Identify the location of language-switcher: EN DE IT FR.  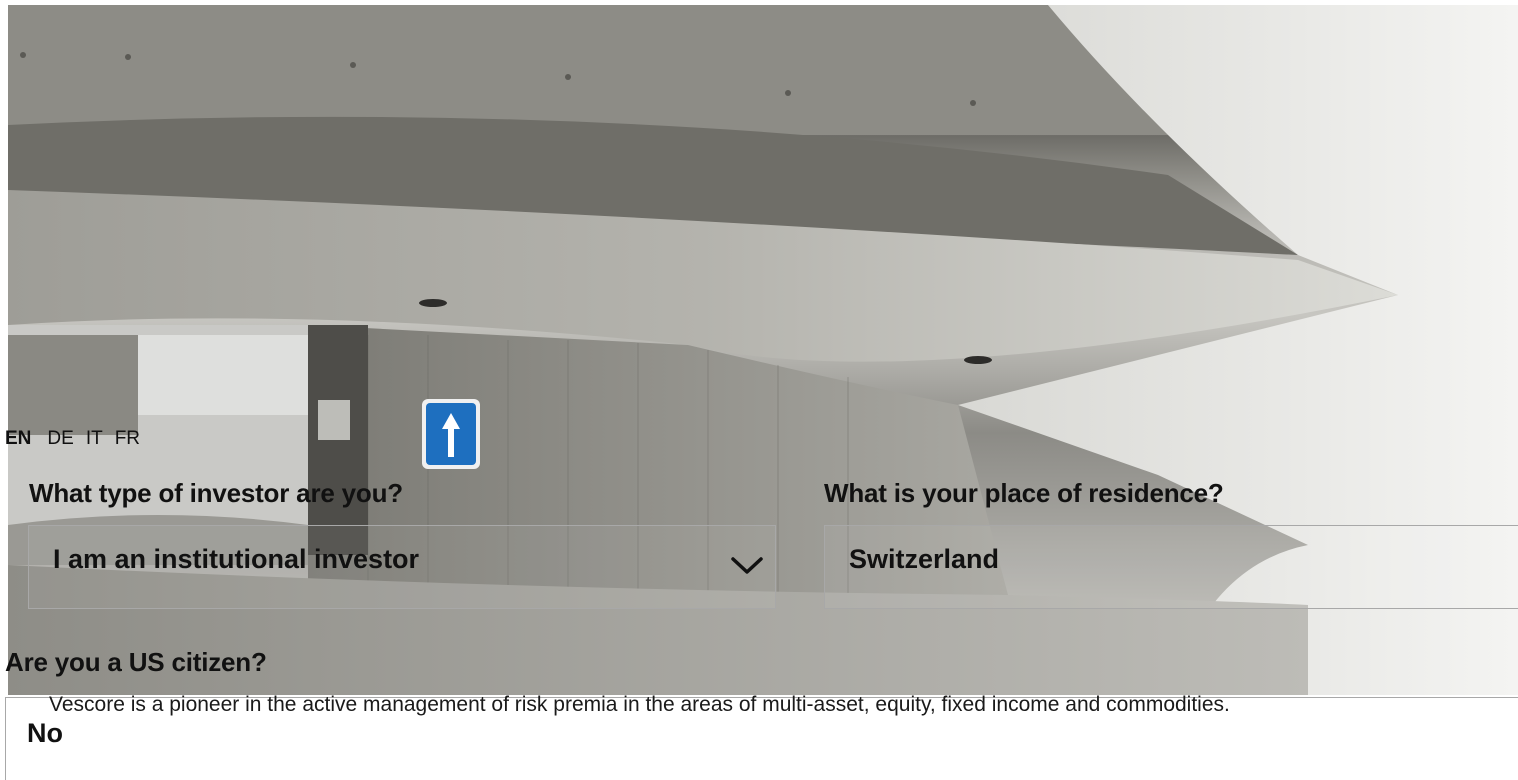
(78, 441).